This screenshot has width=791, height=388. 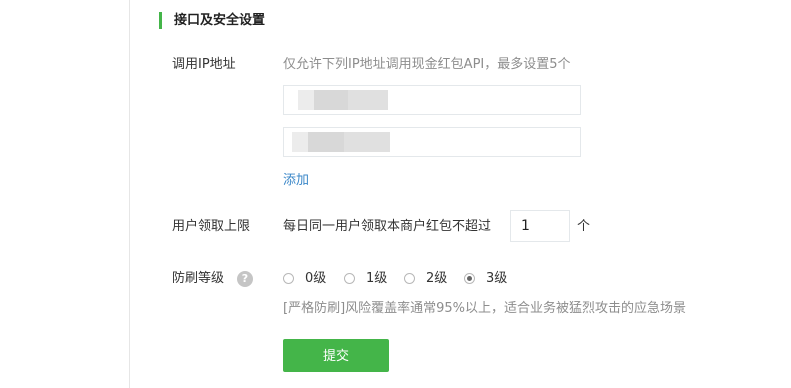 What do you see at coordinates (584, 226) in the screenshot?
I see `user-limit-unit: 个` at bounding box center [584, 226].